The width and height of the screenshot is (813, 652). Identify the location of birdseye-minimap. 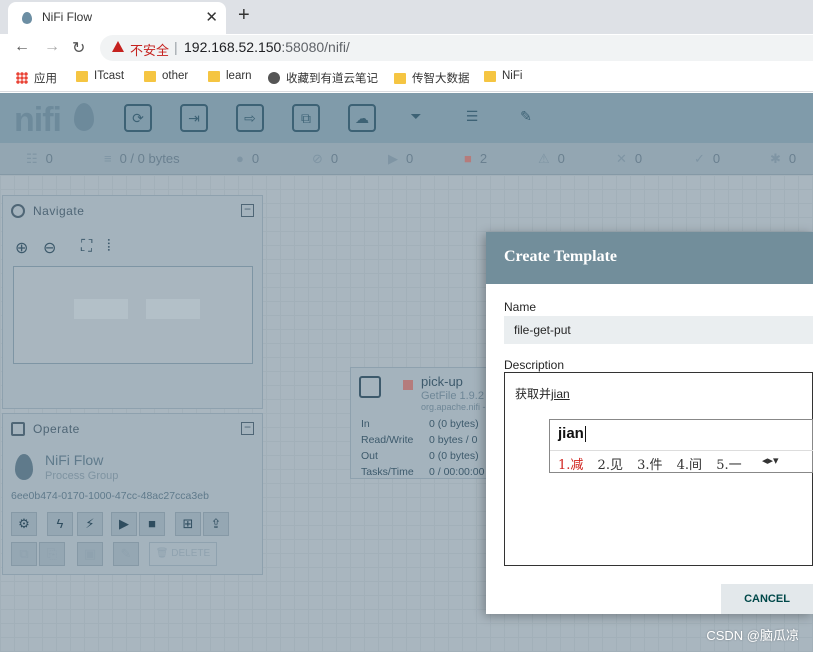
(133, 315).